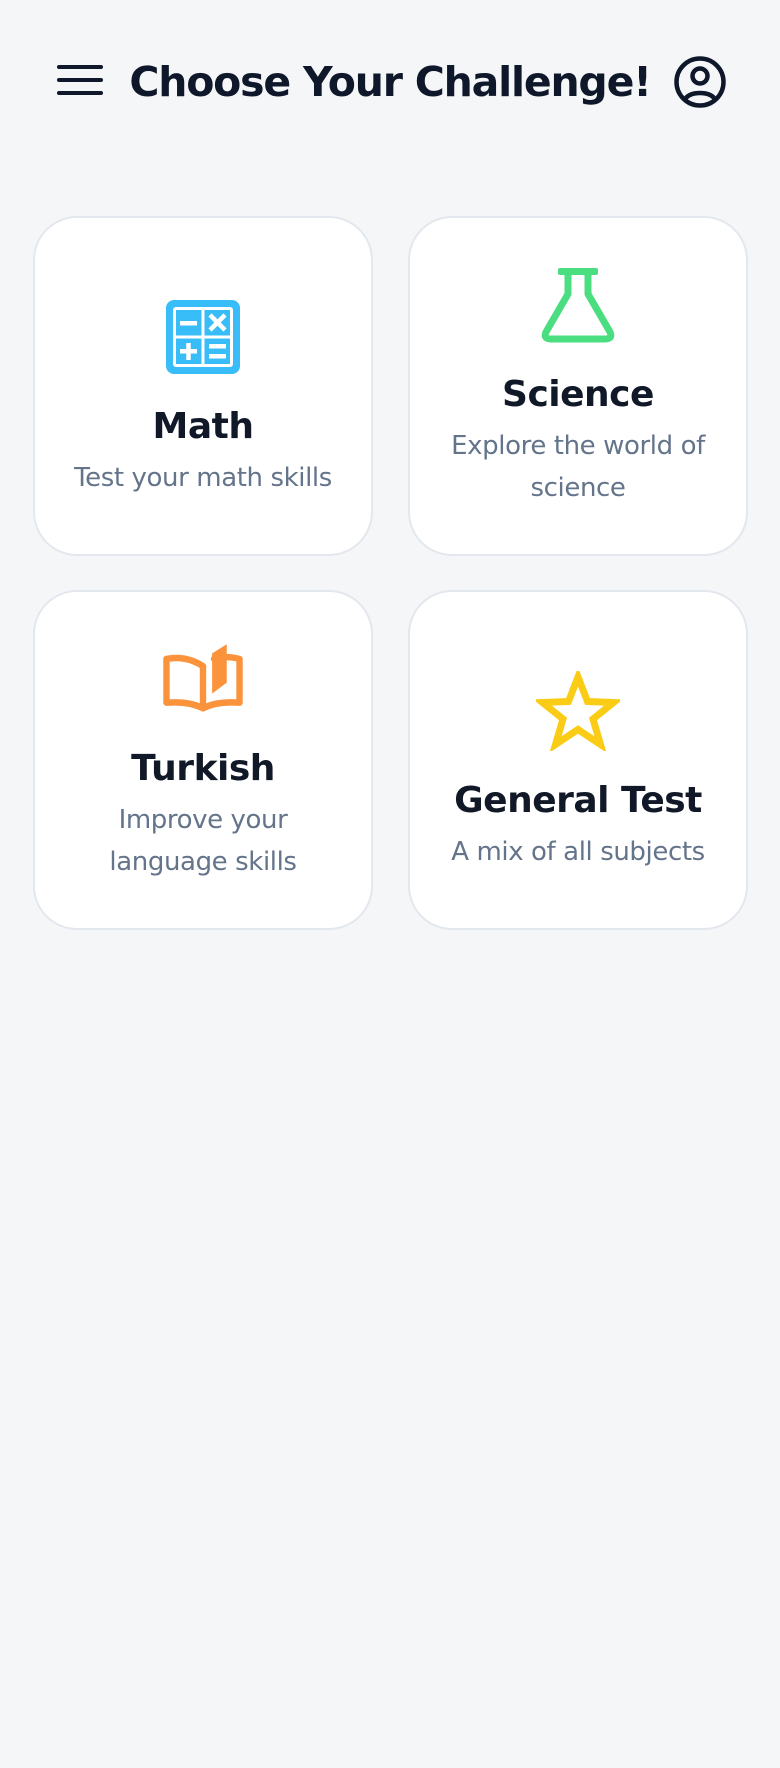 This screenshot has width=780, height=1768. I want to click on open-book-icon-wrapper, so click(203, 679).